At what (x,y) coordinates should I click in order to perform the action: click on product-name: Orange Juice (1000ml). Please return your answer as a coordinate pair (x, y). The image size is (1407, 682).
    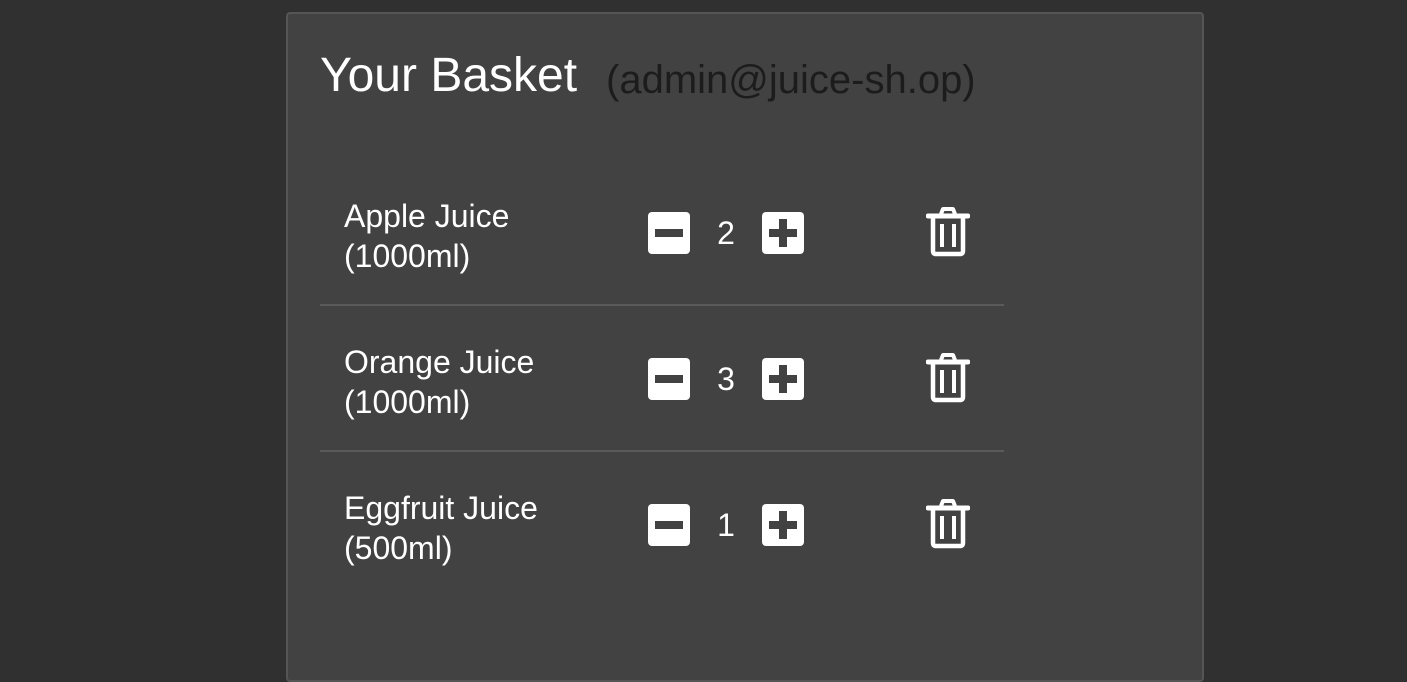
    Looking at the image, I should click on (439, 382).